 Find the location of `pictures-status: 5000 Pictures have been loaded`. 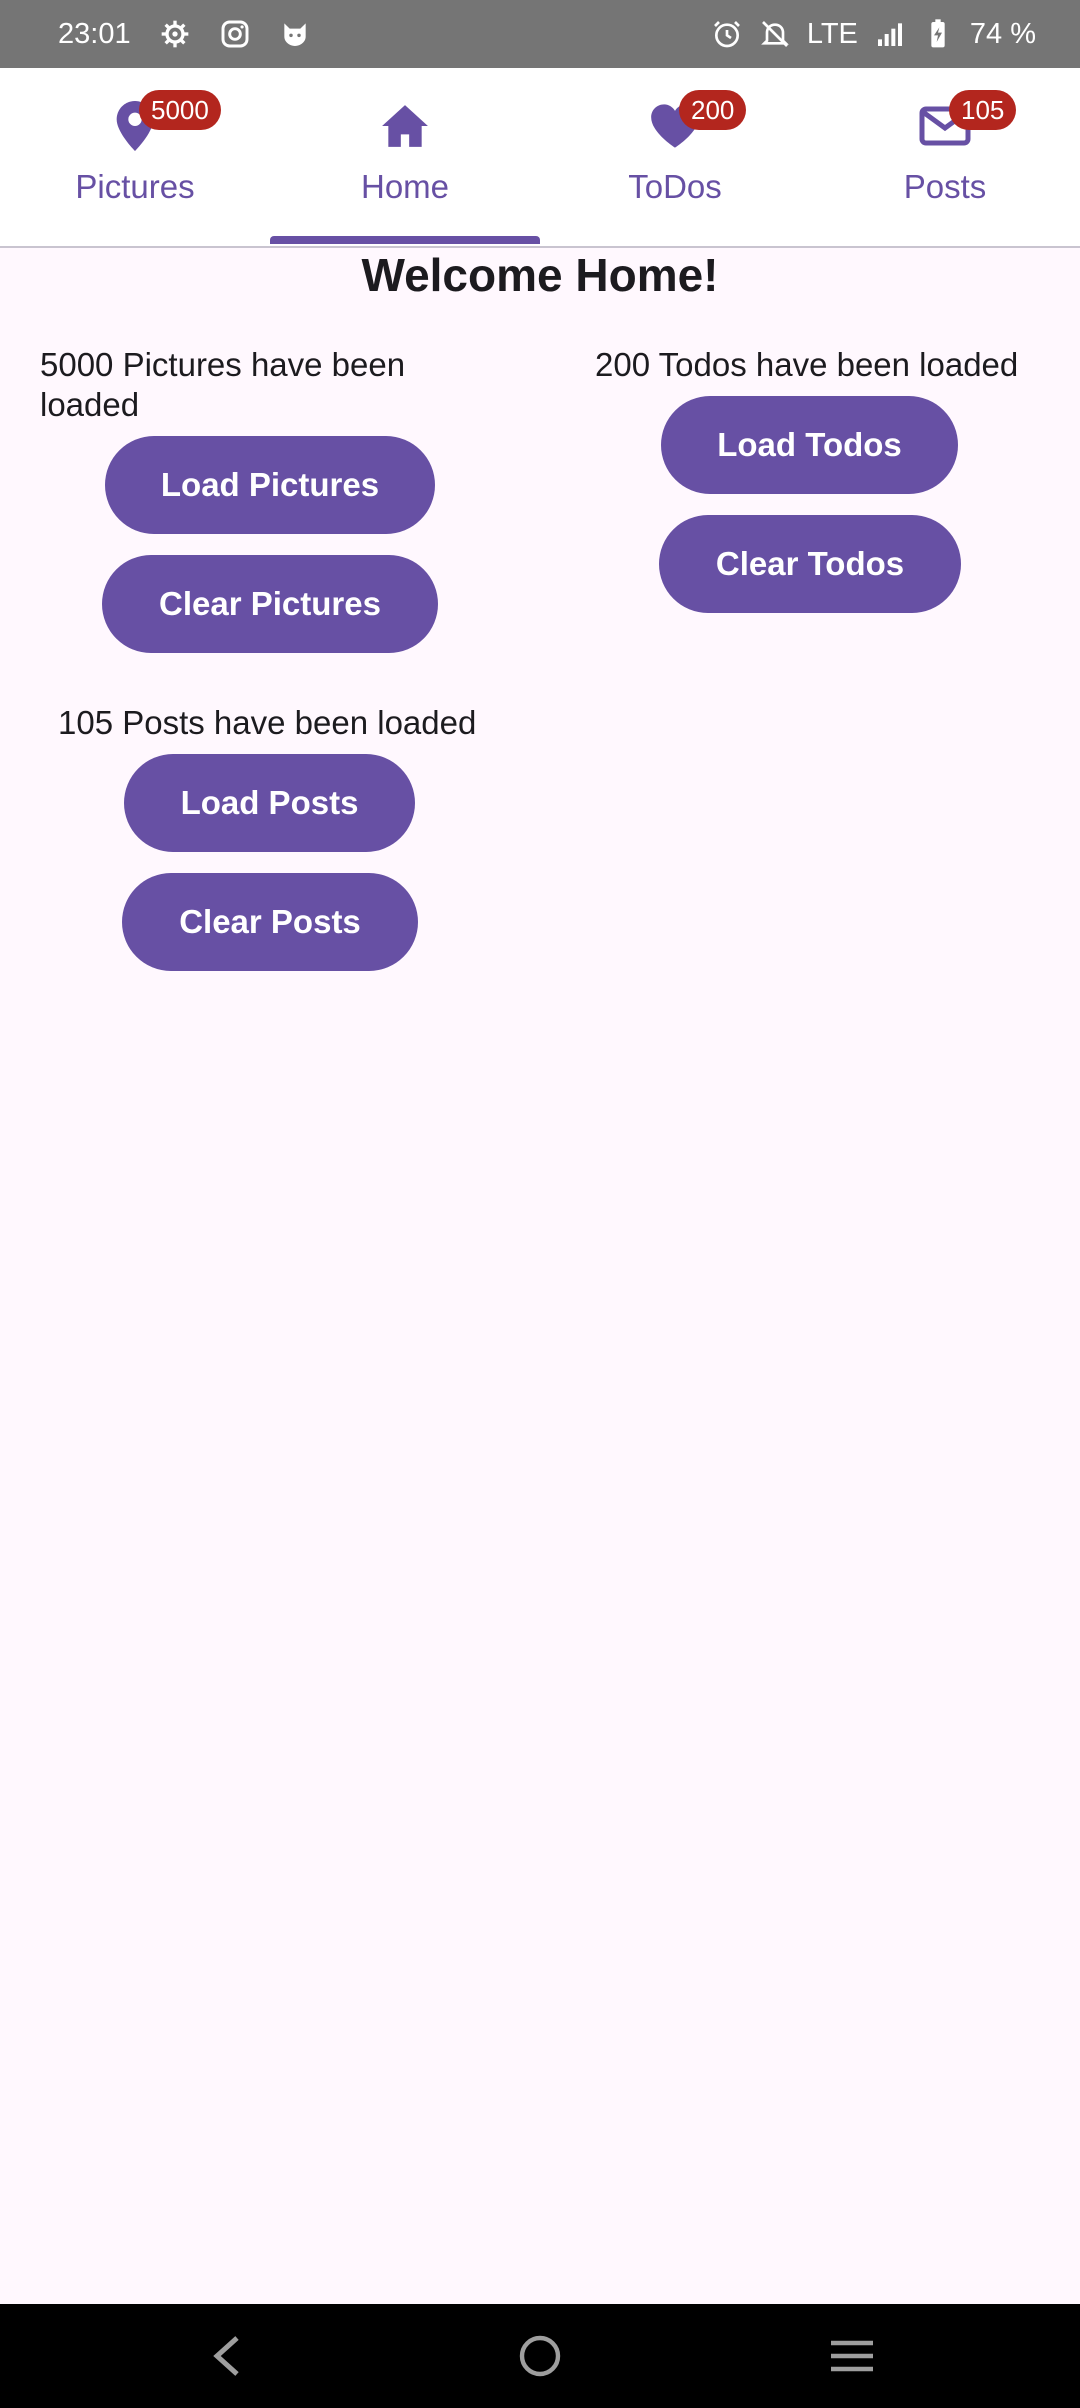

pictures-status: 5000 Pictures have been loaded is located at coordinates (222, 385).